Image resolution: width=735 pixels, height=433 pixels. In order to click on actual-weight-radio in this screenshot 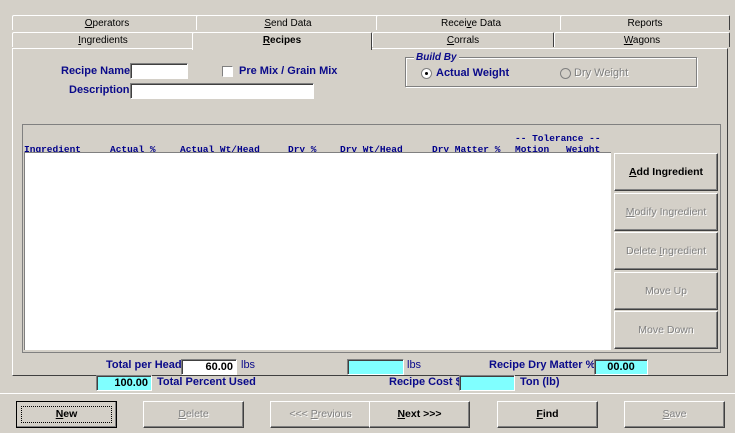, I will do `click(426, 73)`.